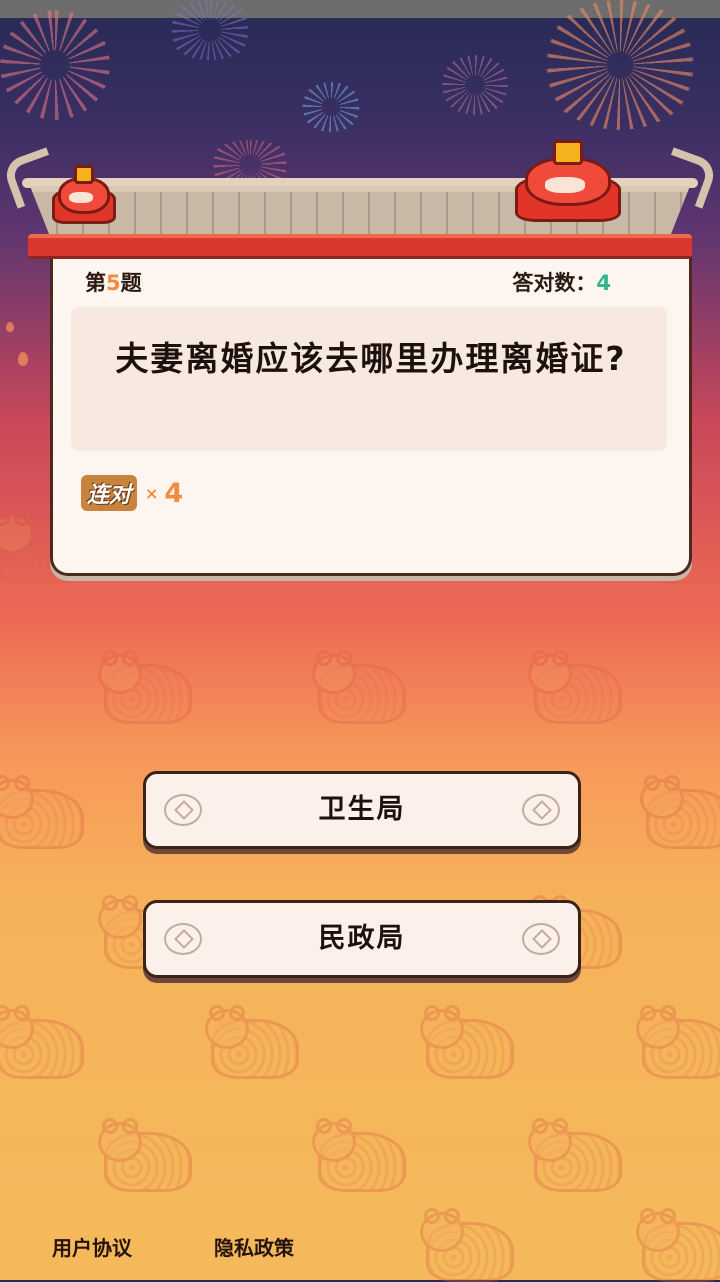 Image resolution: width=720 pixels, height=1282 pixels. I want to click on combo-streak: 连对 × 4, so click(132, 493).